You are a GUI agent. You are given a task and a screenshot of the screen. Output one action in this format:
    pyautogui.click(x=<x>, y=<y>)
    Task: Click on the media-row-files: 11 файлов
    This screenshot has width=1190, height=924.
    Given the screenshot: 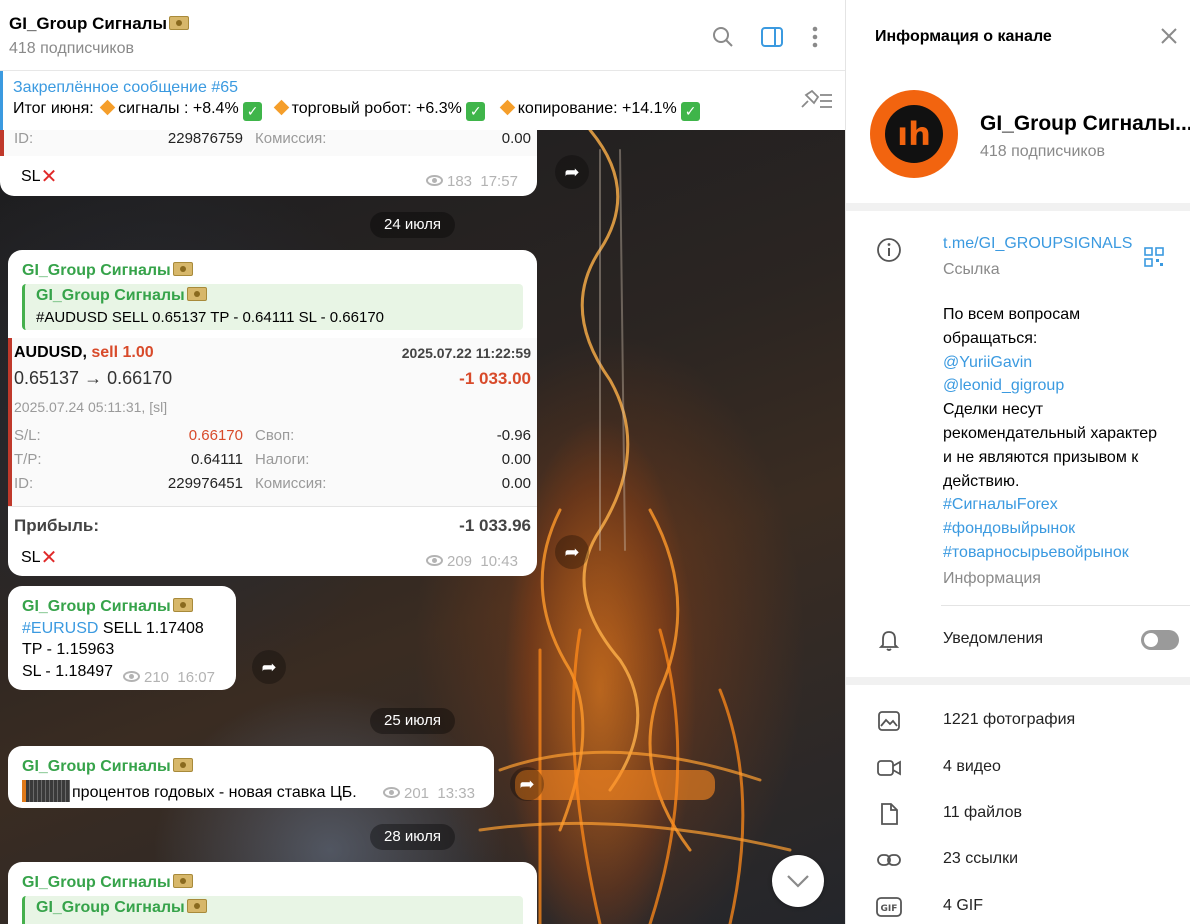 What is the action you would take?
    pyautogui.click(x=1018, y=814)
    